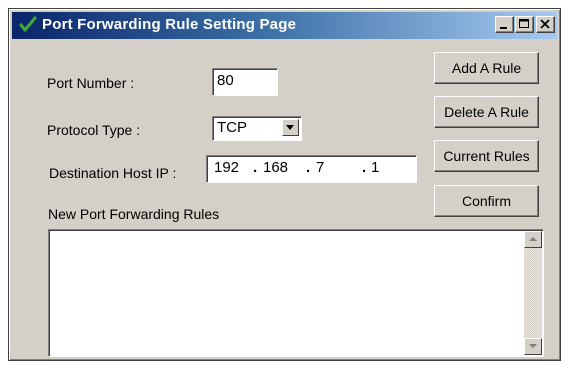 The height and width of the screenshot is (369, 569). Describe the element at coordinates (232, 127) in the screenshot. I see `protocol-type-value: TCP` at that location.